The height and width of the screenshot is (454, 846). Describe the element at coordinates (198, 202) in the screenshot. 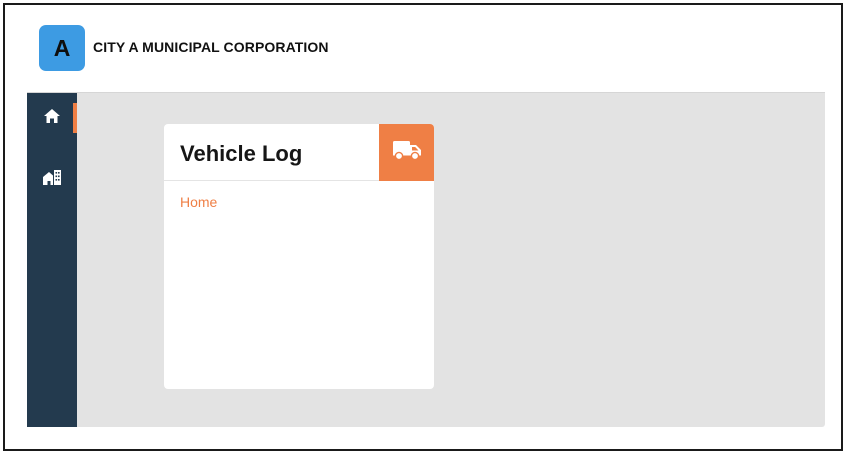

I see `home-link: Home` at that location.